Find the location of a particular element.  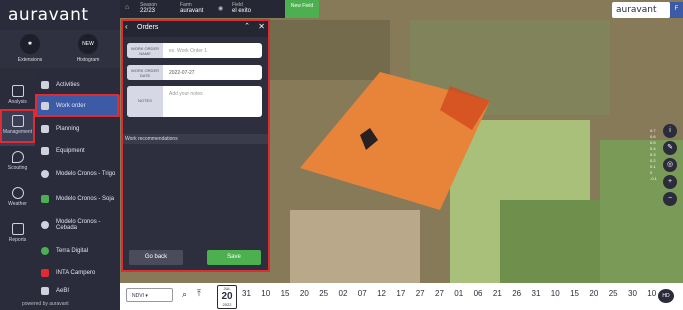

map-tools: i ✎ ◎ + − is located at coordinates (670, 166).